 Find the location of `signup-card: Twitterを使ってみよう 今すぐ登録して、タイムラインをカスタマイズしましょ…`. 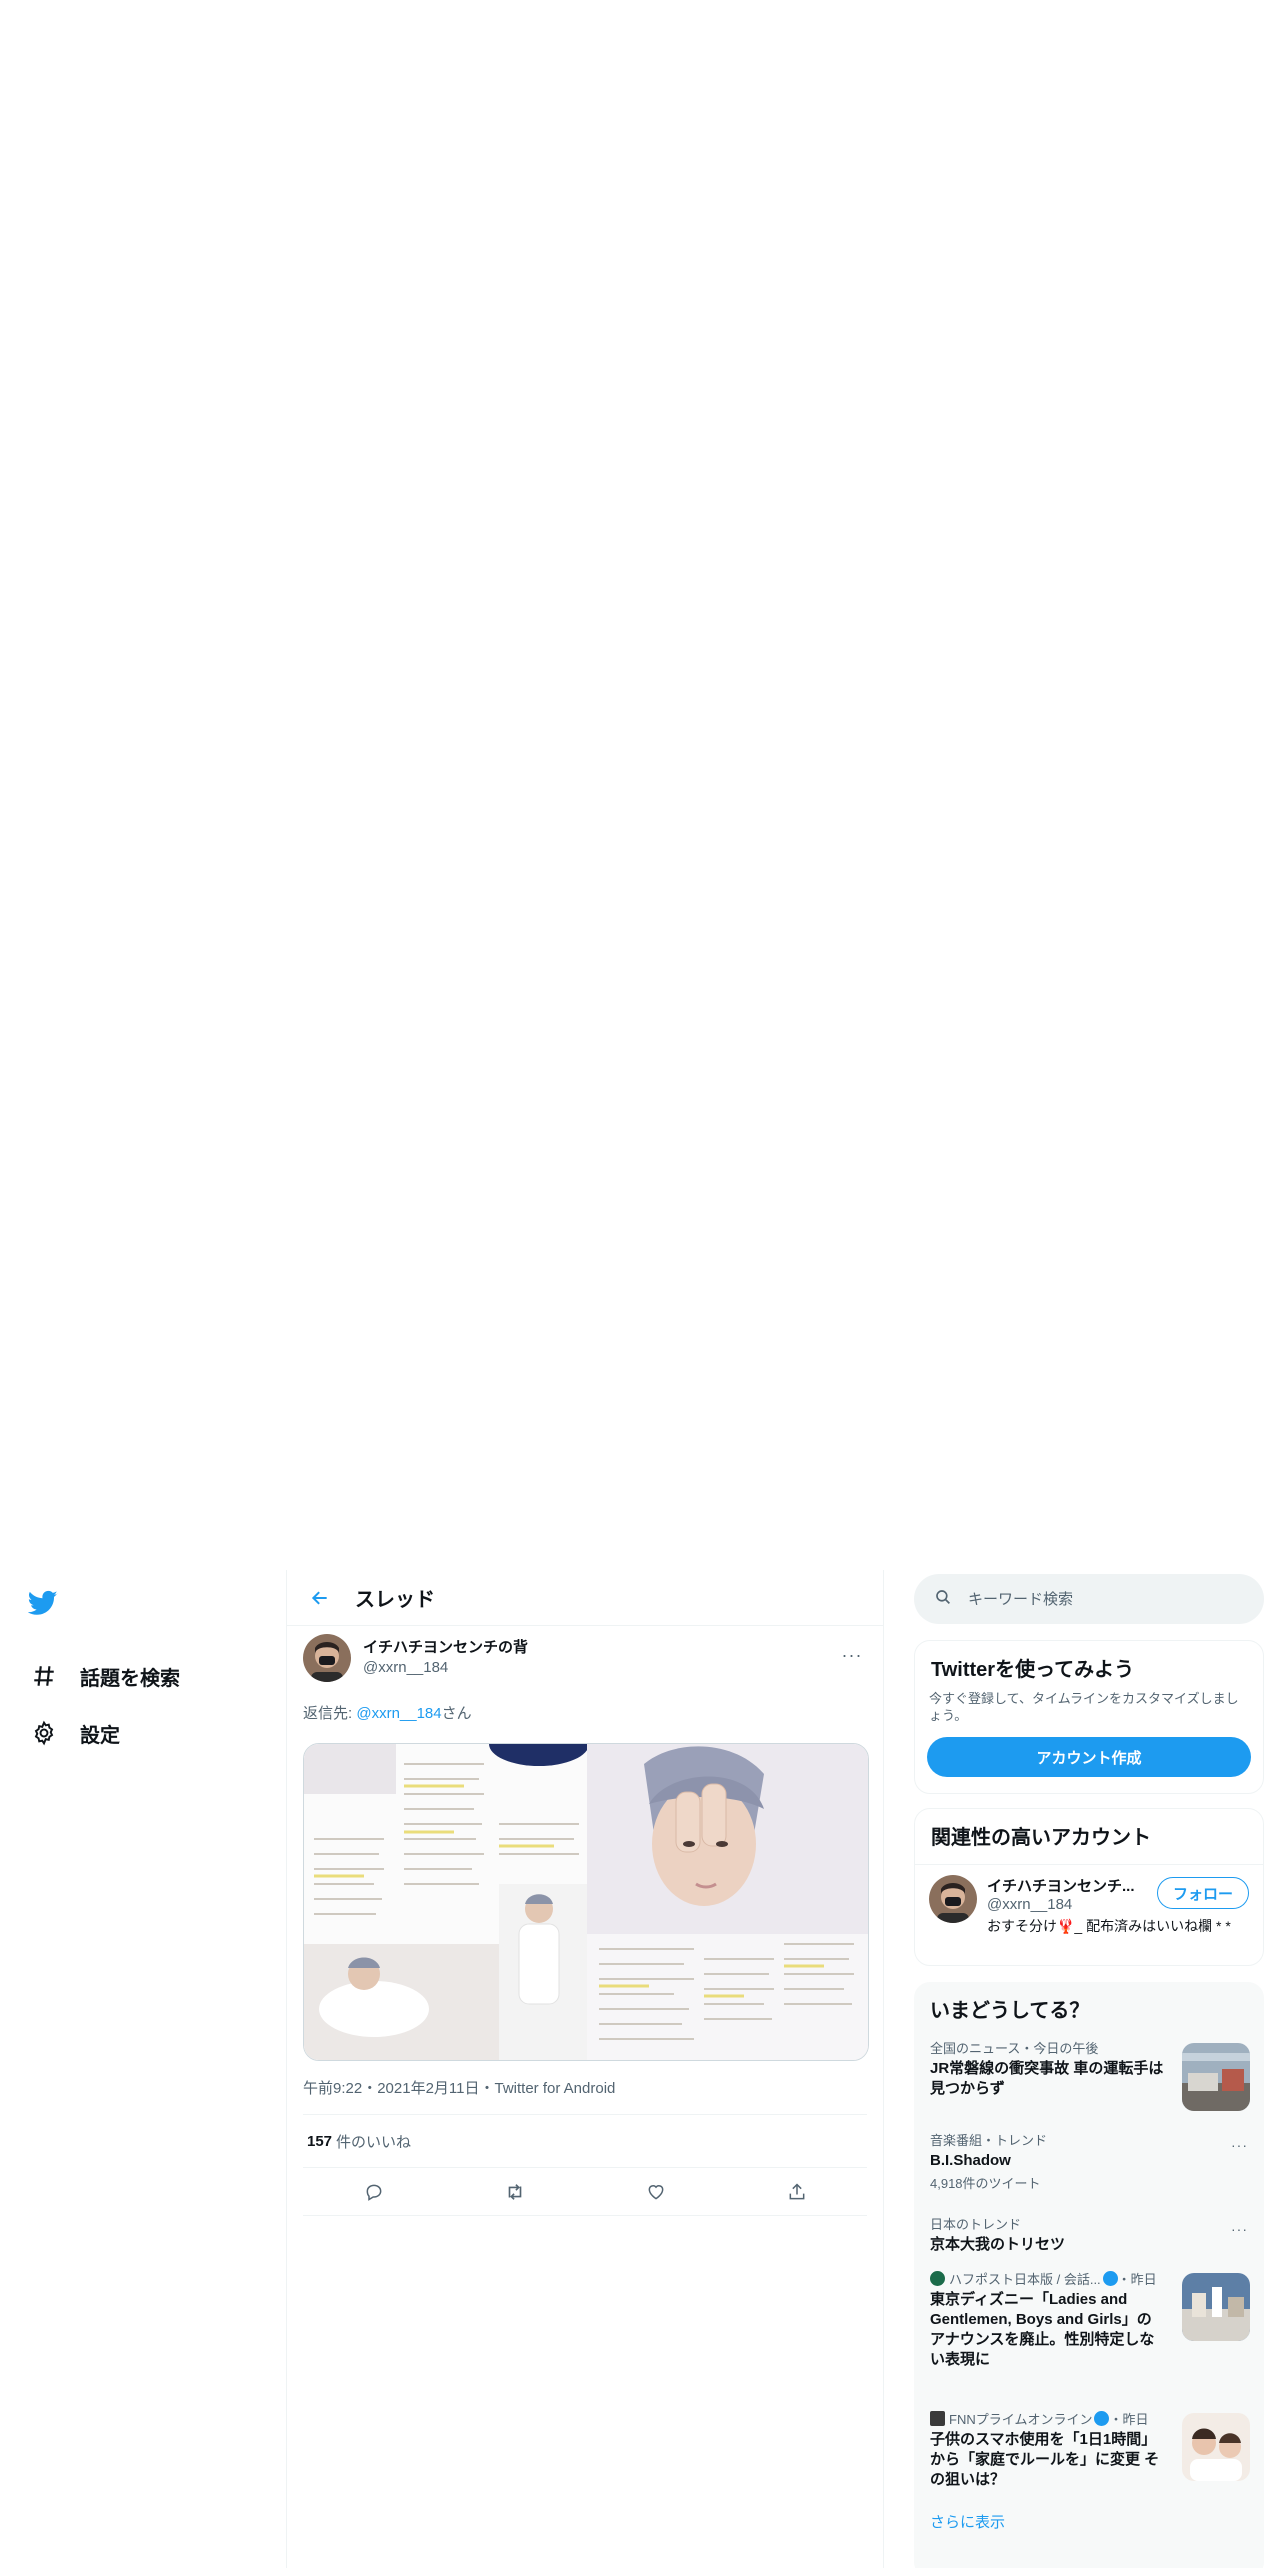

signup-card: Twitterを使ってみよう 今すぐ登録して、タイムラインをカスタマイズしましょ… is located at coordinates (1089, 1717).